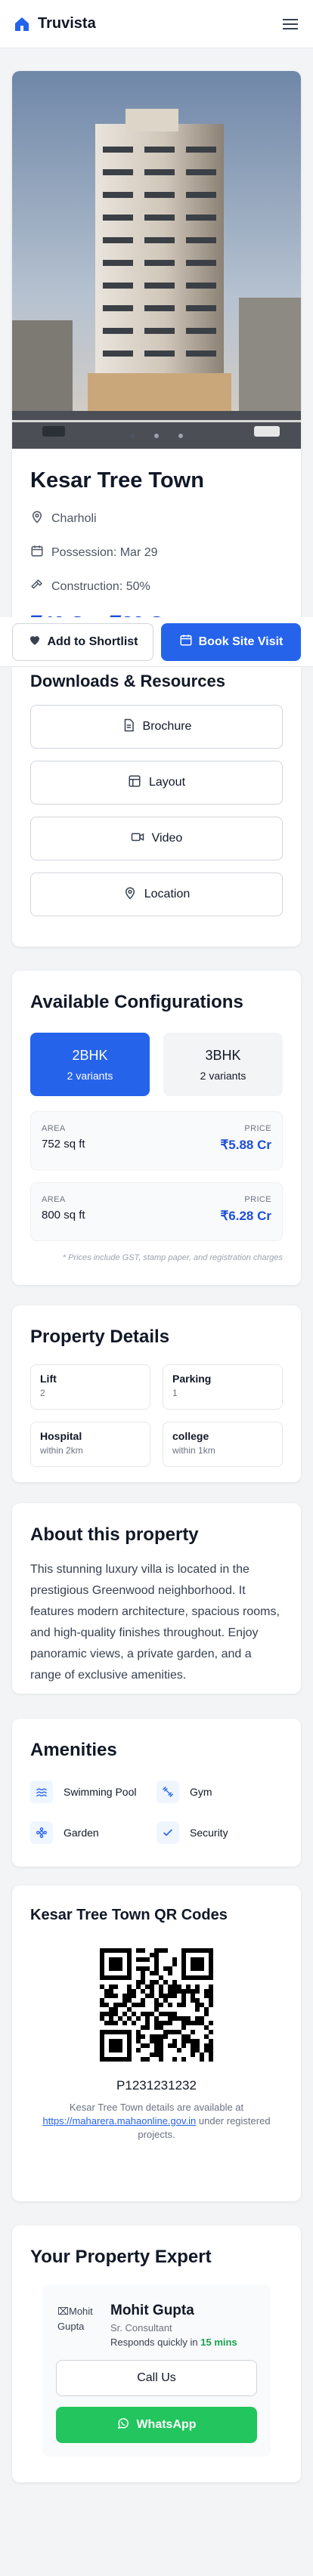  Describe the element at coordinates (129, 1915) in the screenshot. I see `qr-title: Kesar Tree Town QR Codes` at that location.